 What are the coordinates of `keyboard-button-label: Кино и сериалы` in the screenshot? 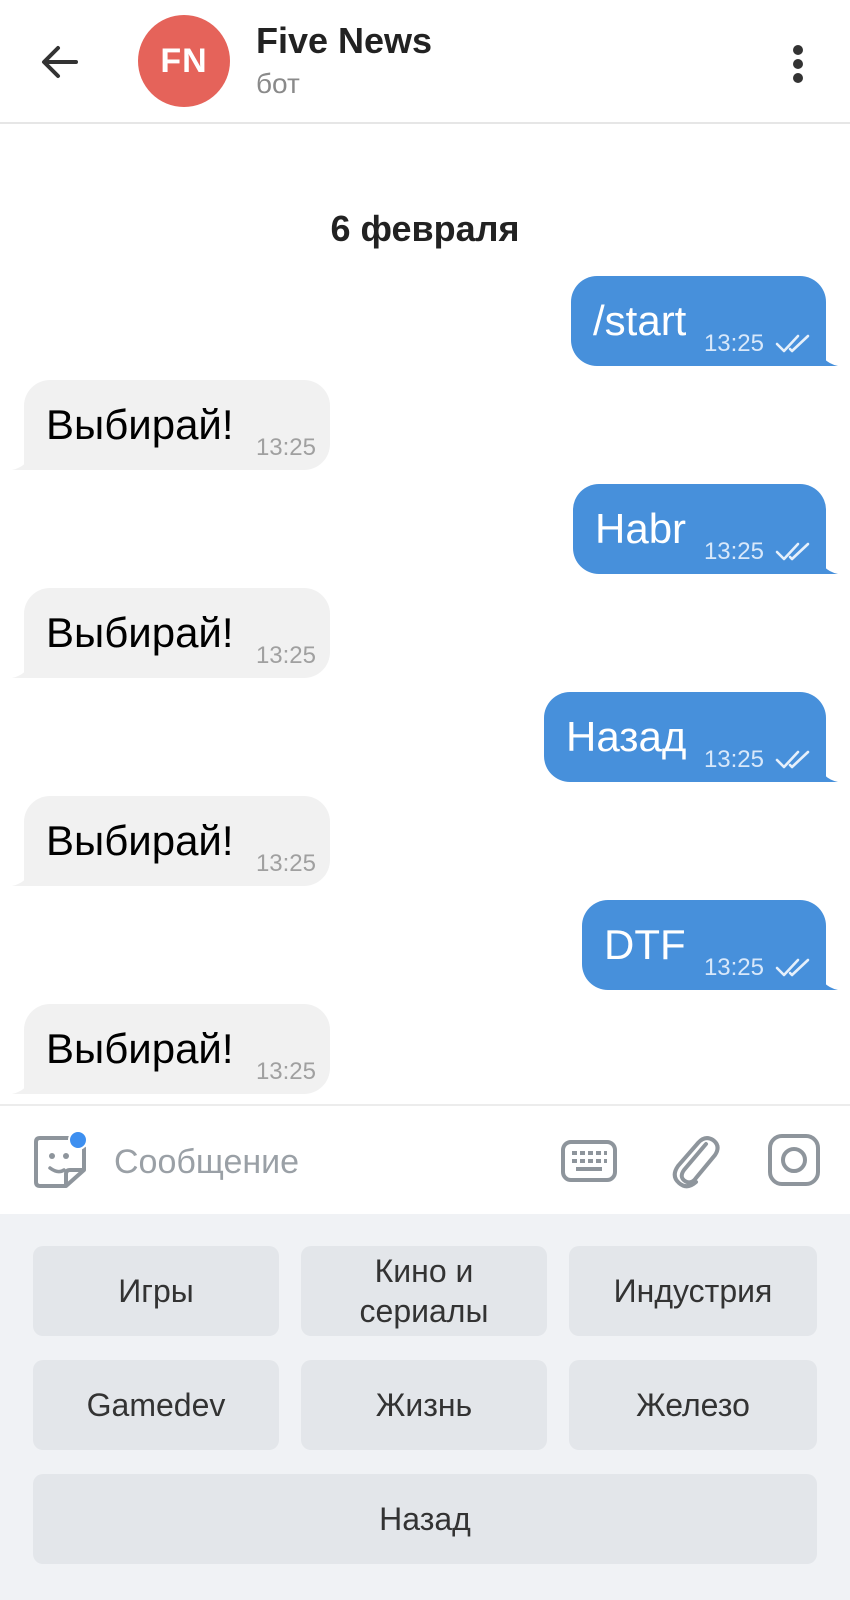 It's located at (424, 1291).